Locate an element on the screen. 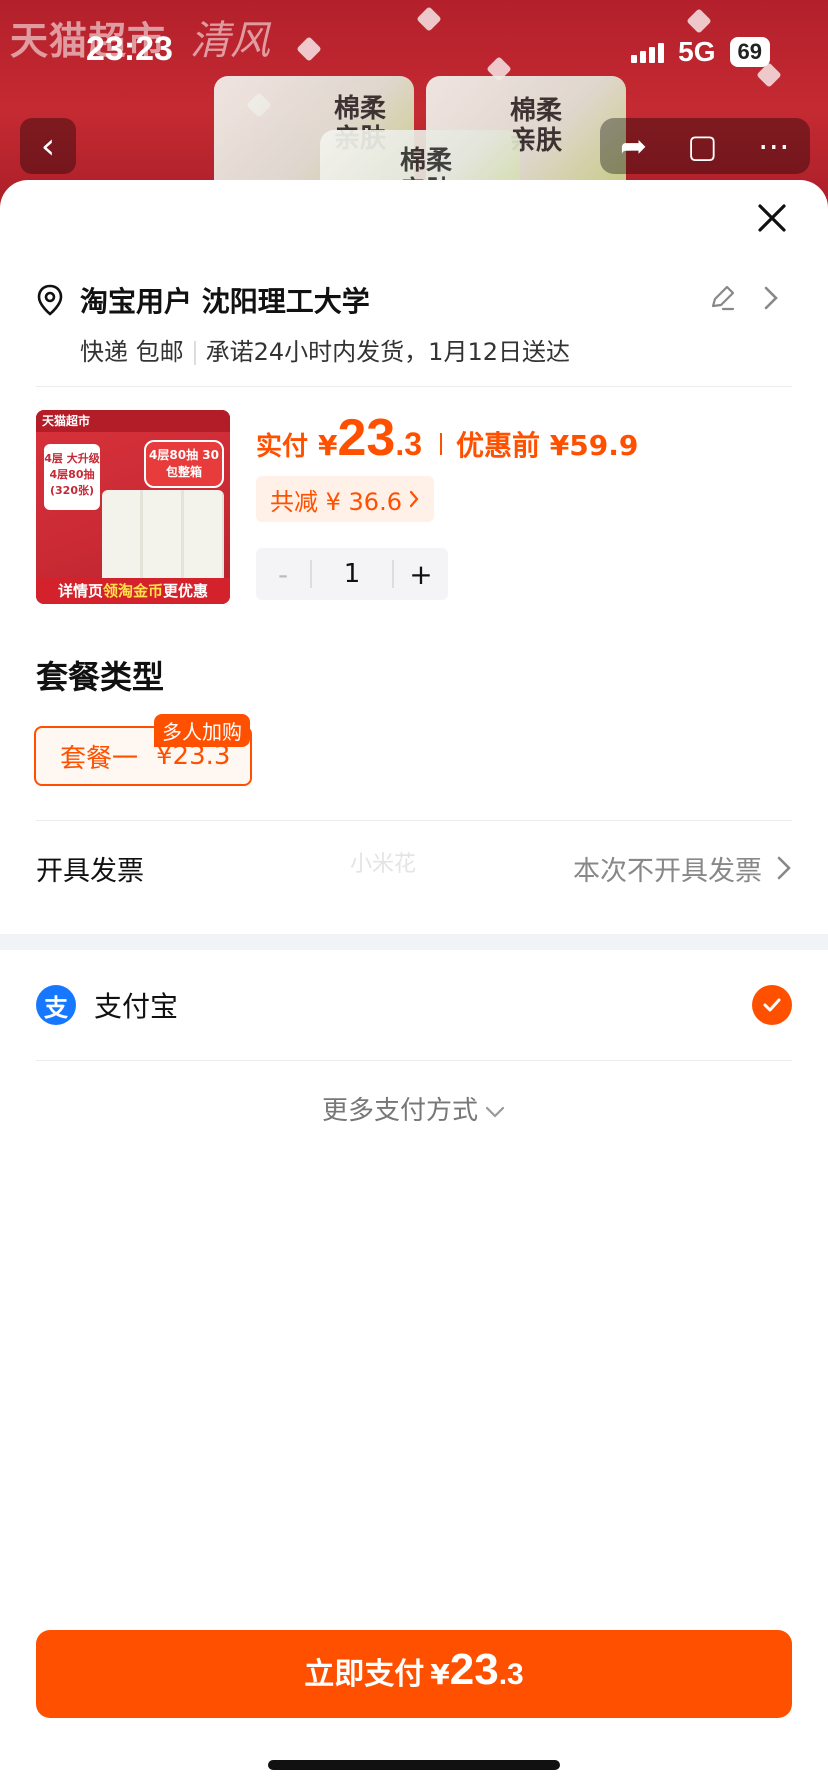  discount-chip: 共减 ¥ 36.6 is located at coordinates (345, 499).